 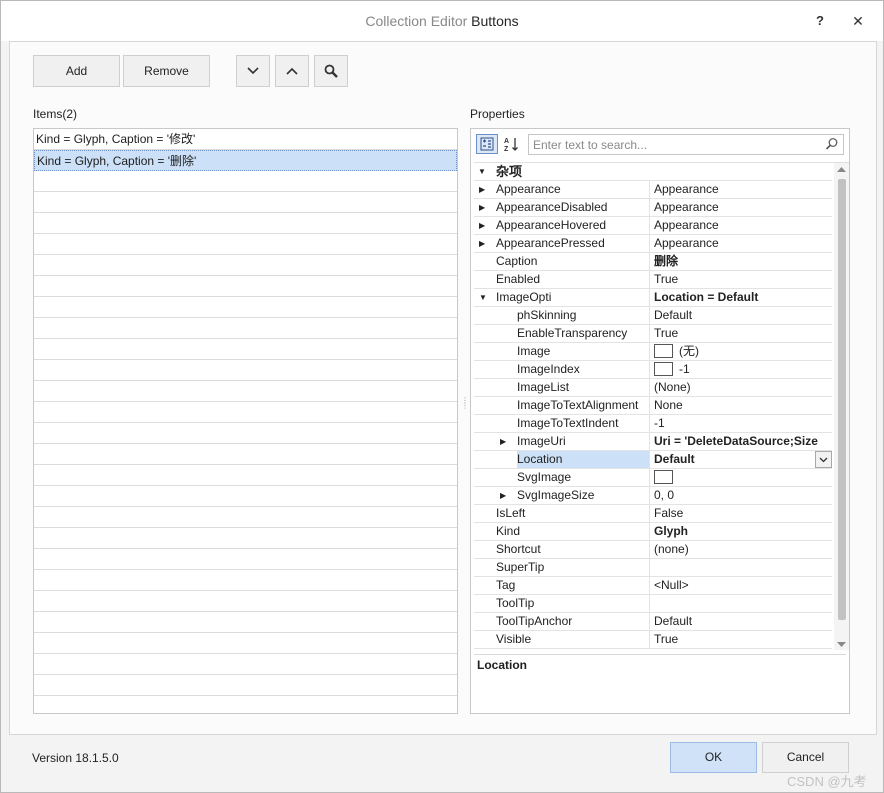 I want to click on scrollbar-thumb, so click(x=842, y=399).